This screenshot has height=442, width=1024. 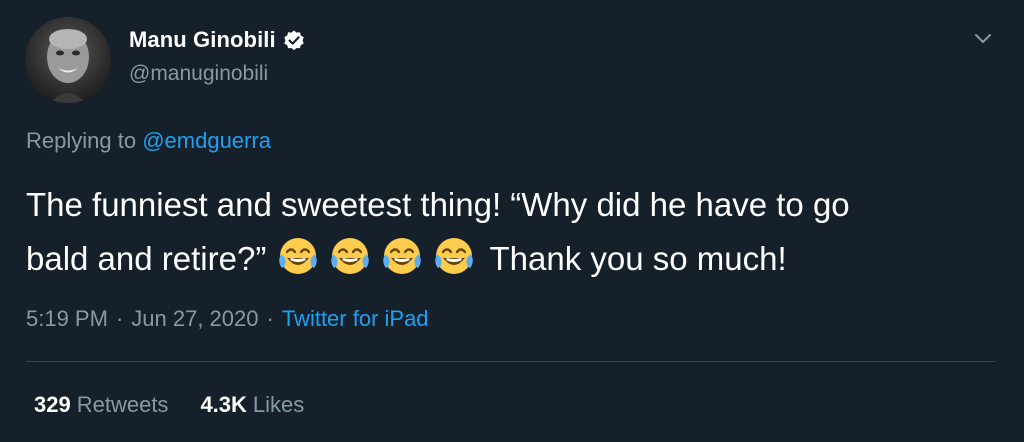 I want to click on likes-stat: 4.3K Likes, so click(x=252, y=405).